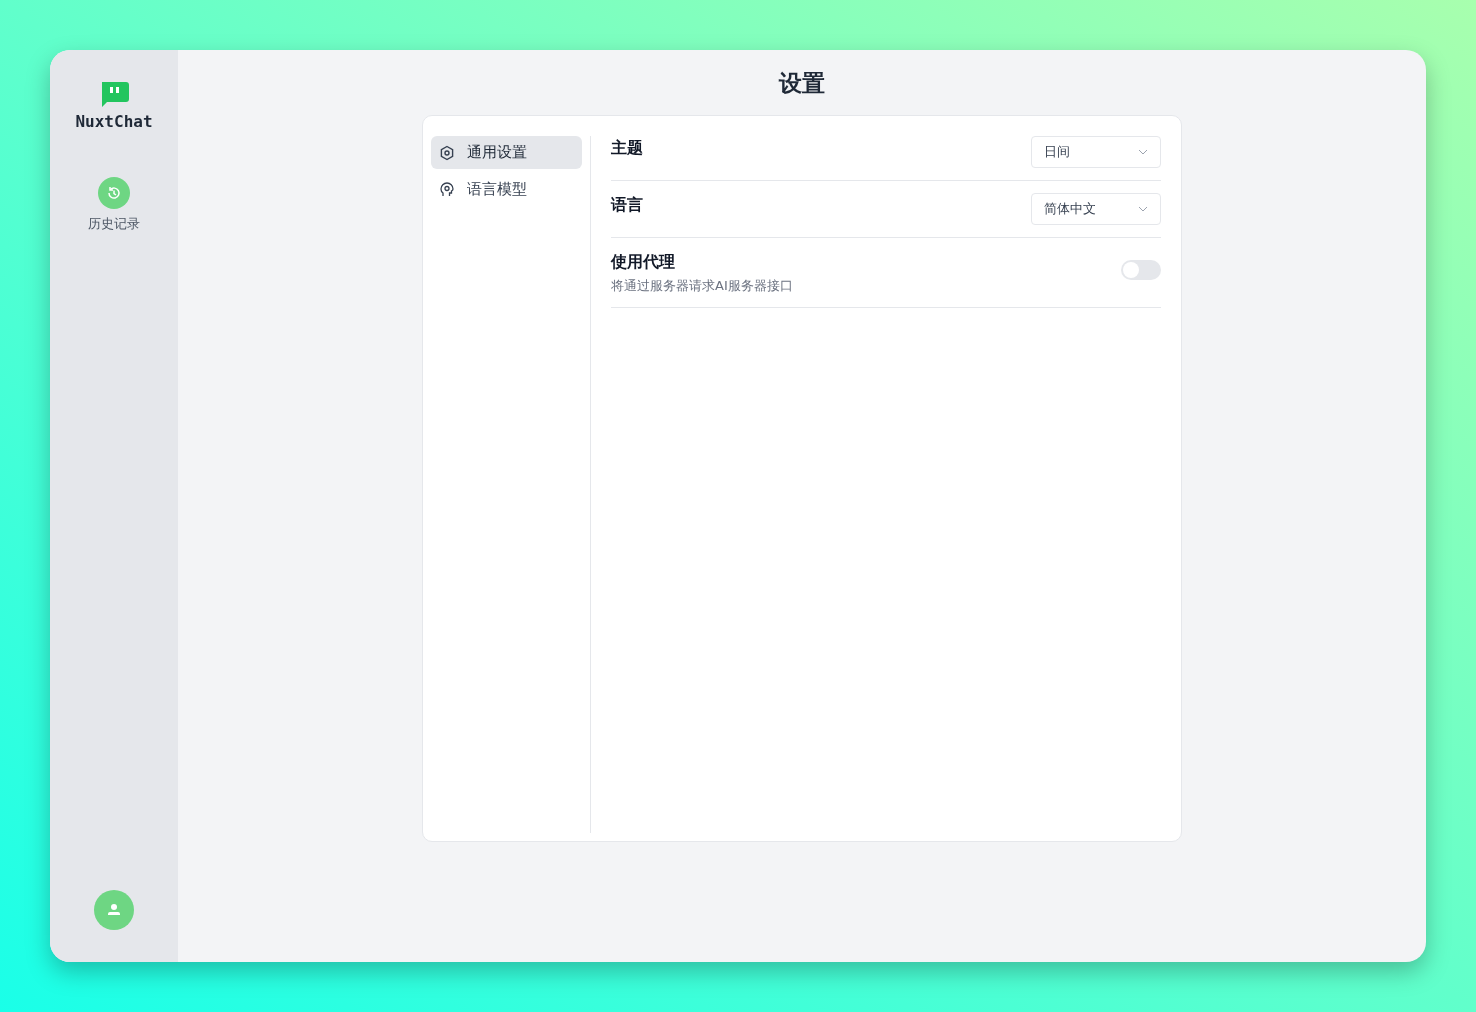 The height and width of the screenshot is (1012, 1476). What do you see at coordinates (114, 193) in the screenshot?
I see `history-icon` at bounding box center [114, 193].